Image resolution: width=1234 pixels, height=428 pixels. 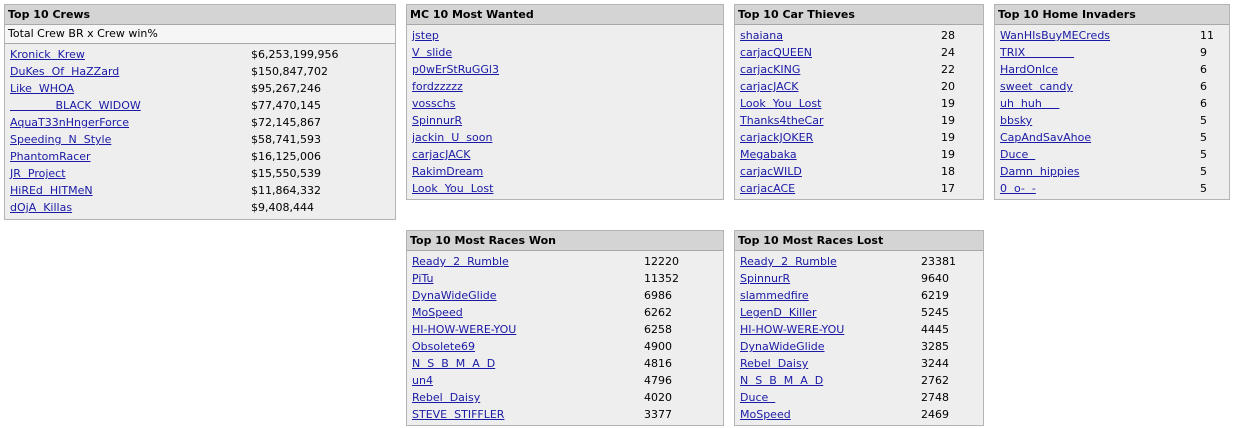 What do you see at coordinates (1112, 137) in the screenshot?
I see `list-item: CapAndSavAhoe 5` at bounding box center [1112, 137].